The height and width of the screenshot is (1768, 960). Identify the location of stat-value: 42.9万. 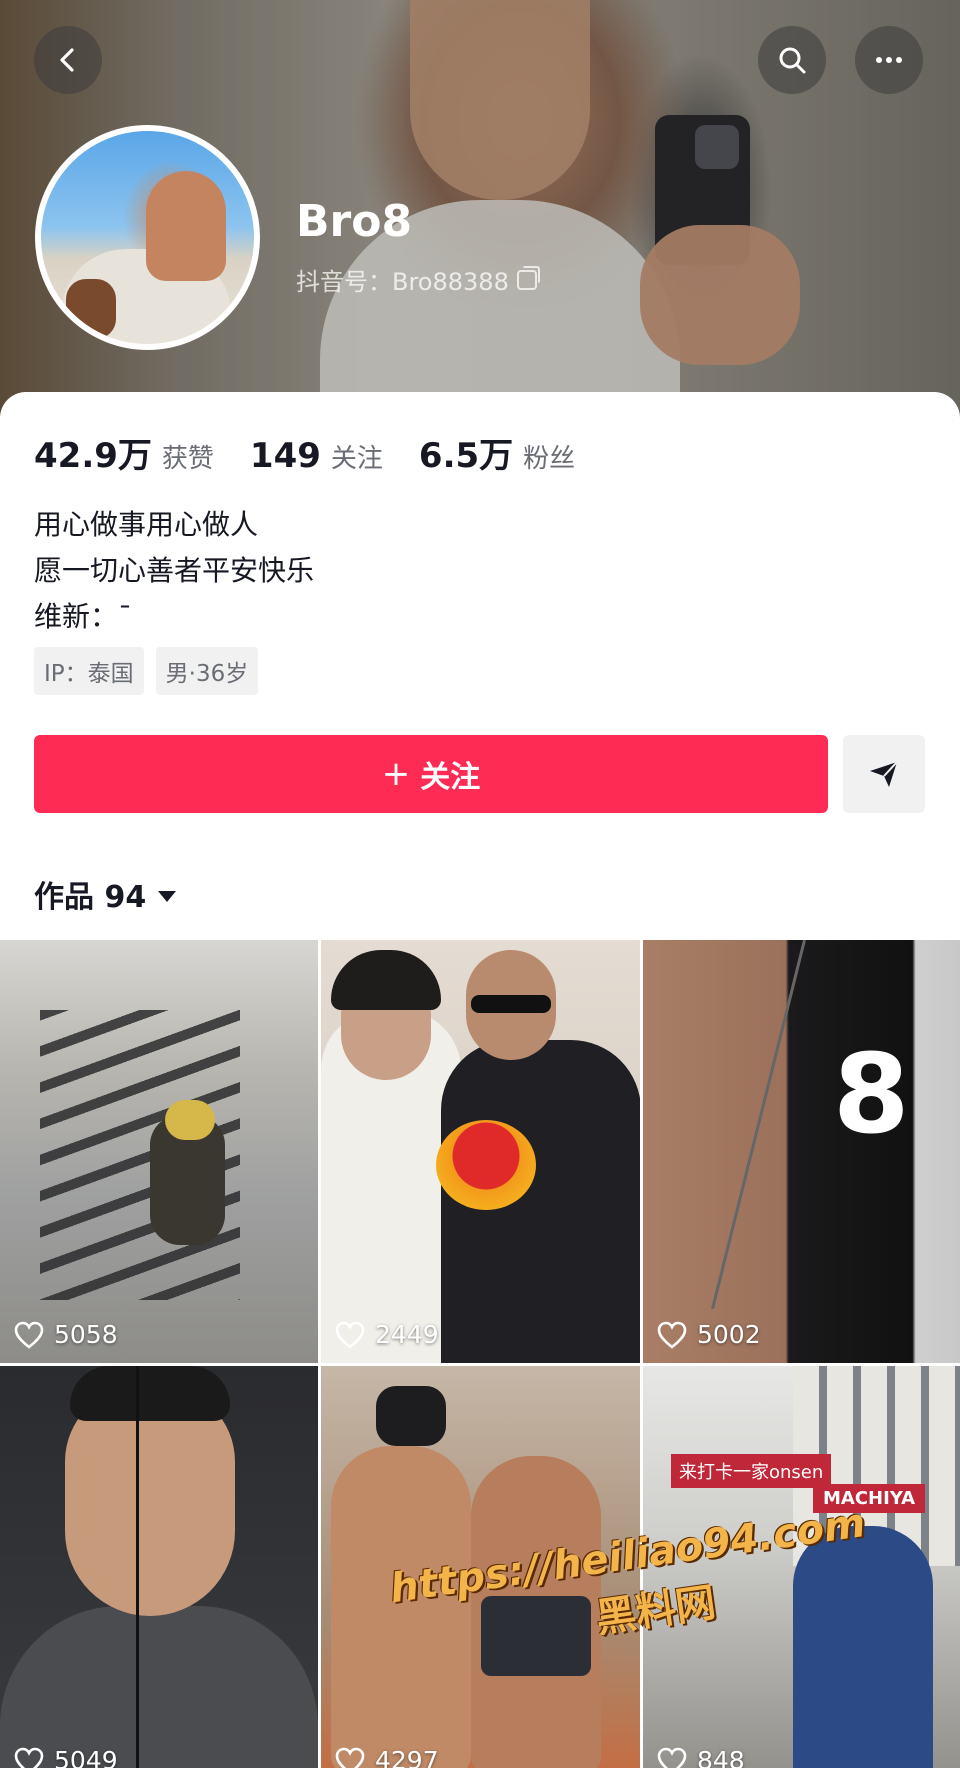
(93, 456).